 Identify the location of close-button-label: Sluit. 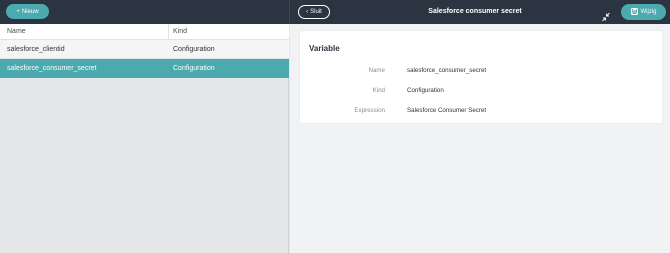
(316, 12).